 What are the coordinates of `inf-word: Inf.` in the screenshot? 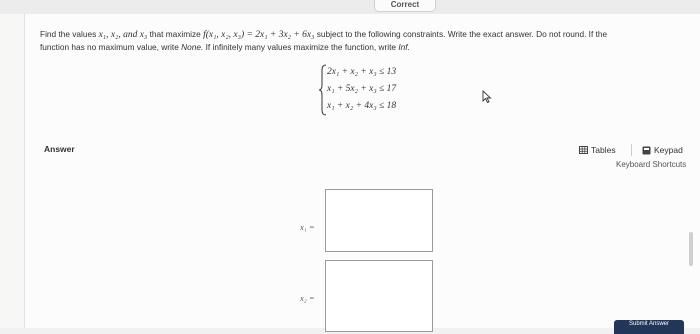 It's located at (404, 47).